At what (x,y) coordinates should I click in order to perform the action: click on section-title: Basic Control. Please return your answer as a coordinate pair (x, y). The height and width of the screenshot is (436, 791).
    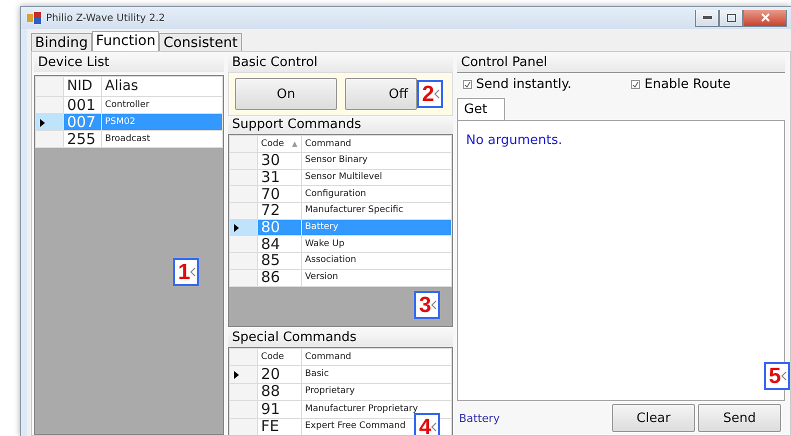
    Looking at the image, I should click on (340, 63).